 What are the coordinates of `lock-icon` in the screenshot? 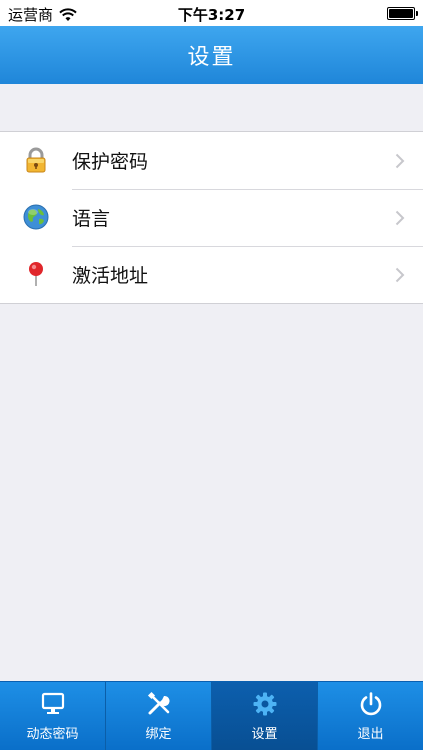 It's located at (36, 160).